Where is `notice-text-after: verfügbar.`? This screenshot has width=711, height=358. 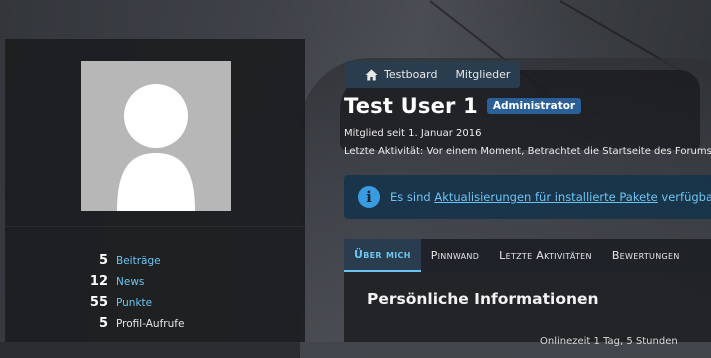 notice-text-after: verfügbar. is located at coordinates (686, 197).